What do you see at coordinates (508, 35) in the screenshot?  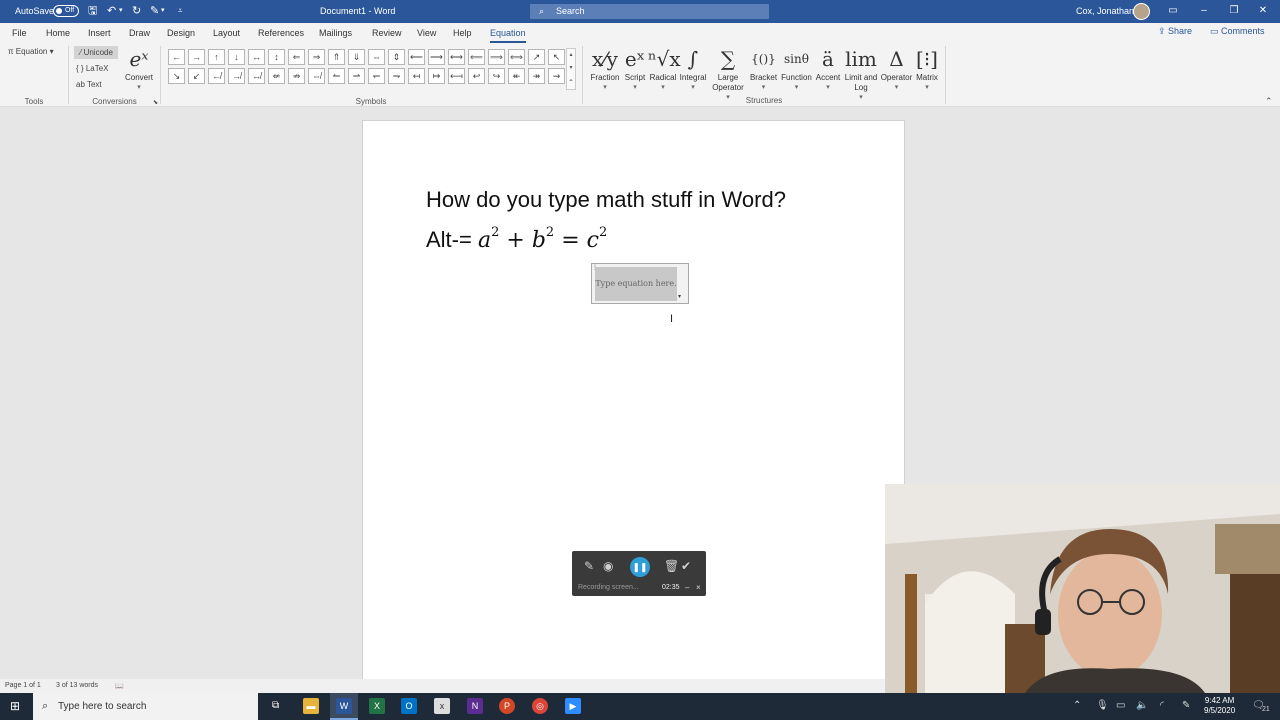 I see `tab-equation: Equation` at bounding box center [508, 35].